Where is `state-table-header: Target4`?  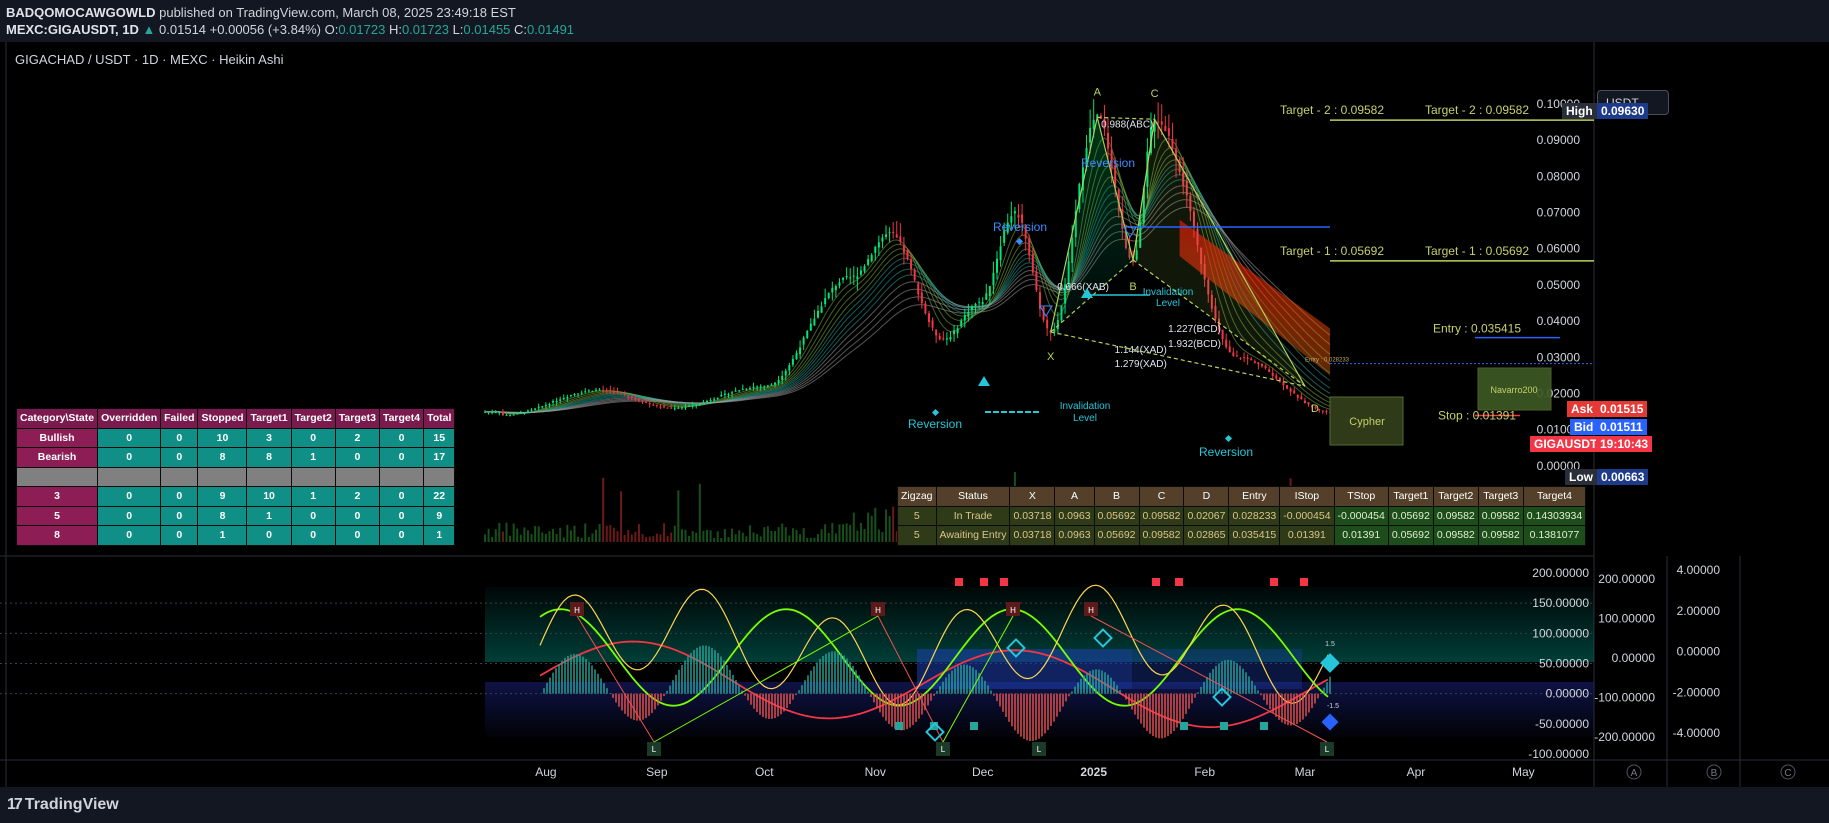 state-table-header: Target4 is located at coordinates (401, 418).